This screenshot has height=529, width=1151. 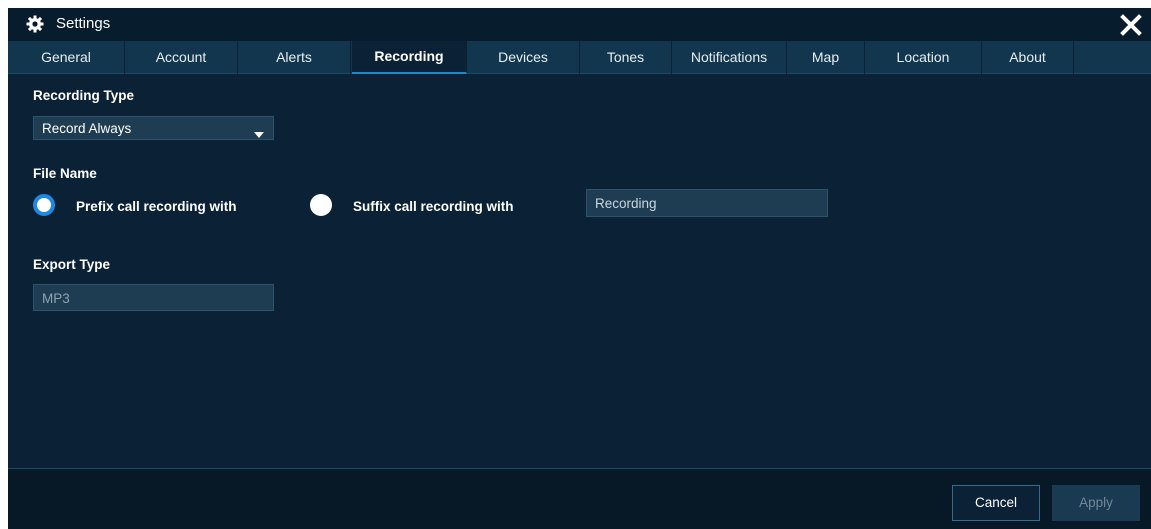 What do you see at coordinates (579, 498) in the screenshot?
I see `footer-bar: Cancel Apply` at bounding box center [579, 498].